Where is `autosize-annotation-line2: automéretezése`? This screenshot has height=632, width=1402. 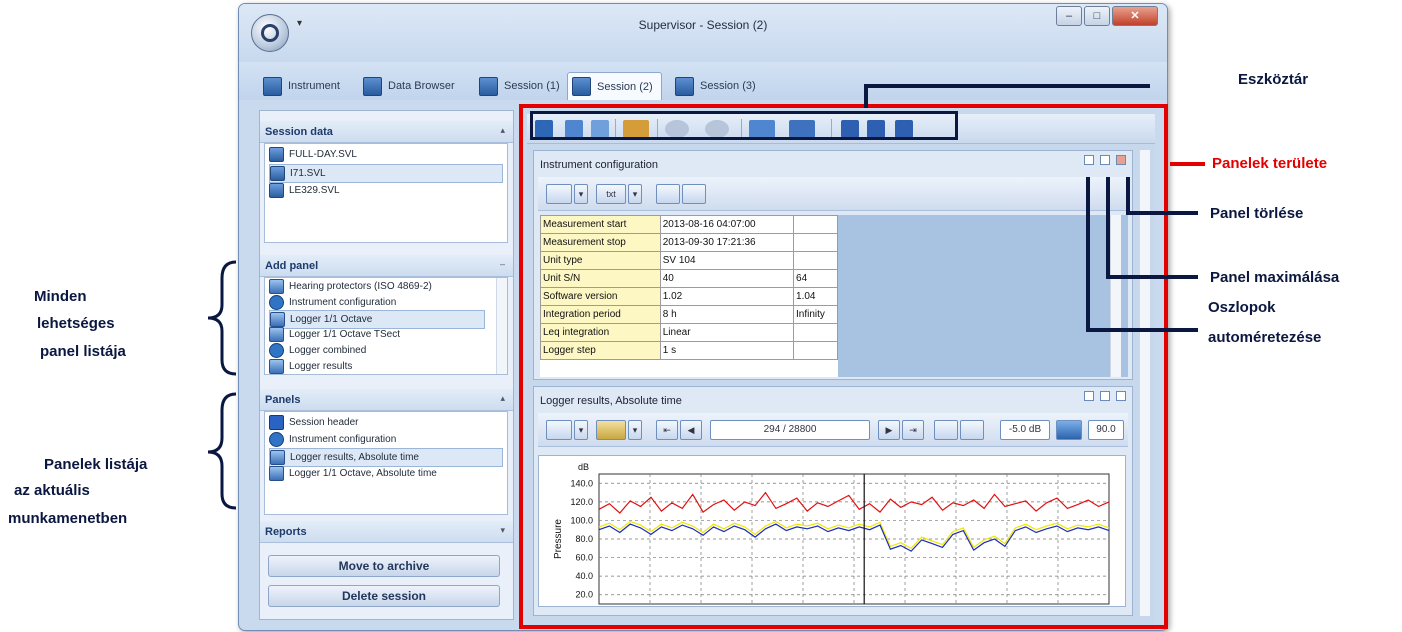
autosize-annotation-line2: automéretezése is located at coordinates (1265, 337).